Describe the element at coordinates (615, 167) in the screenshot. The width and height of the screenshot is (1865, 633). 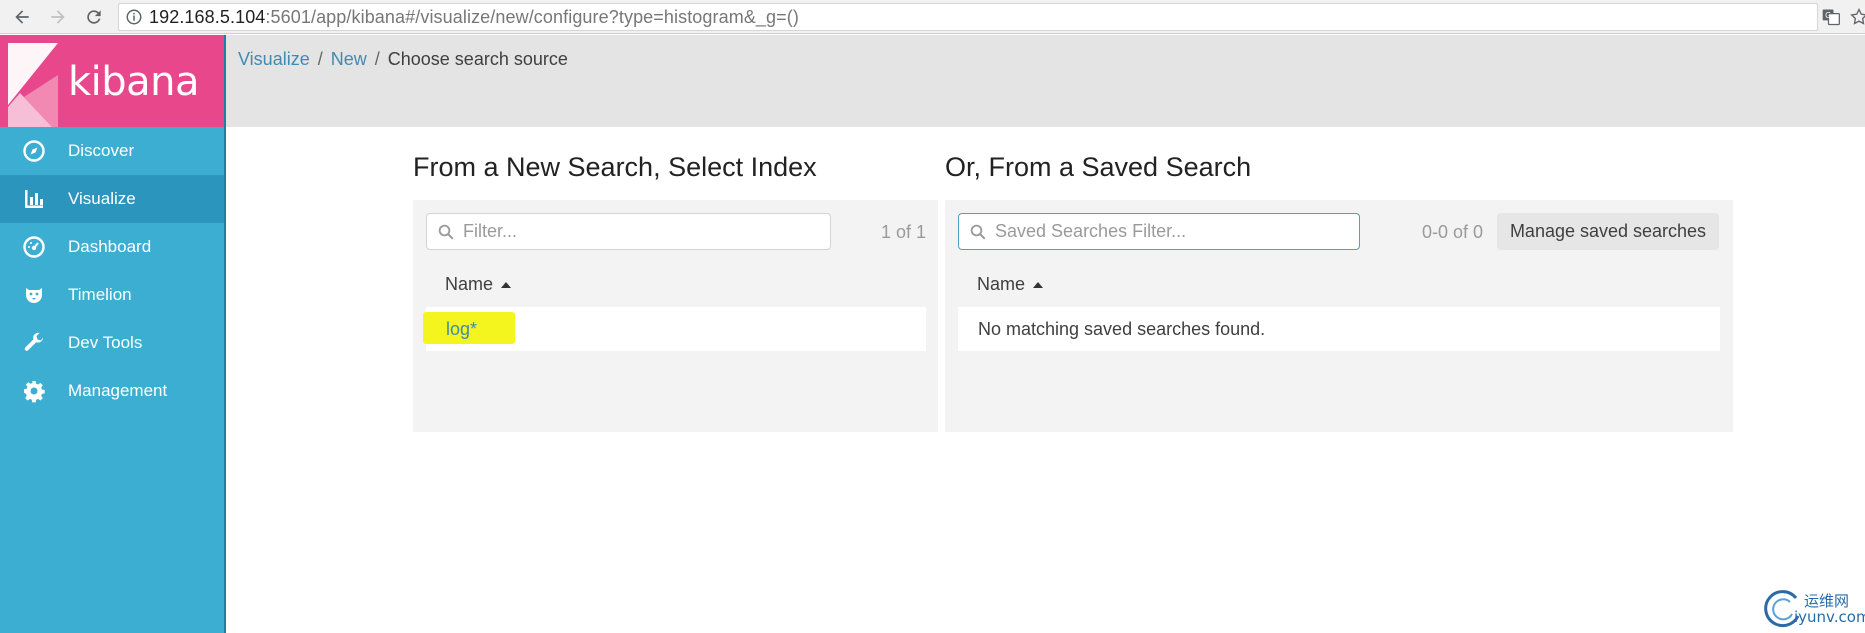
I see `index-section-title: From a New Search, Select Index` at that location.